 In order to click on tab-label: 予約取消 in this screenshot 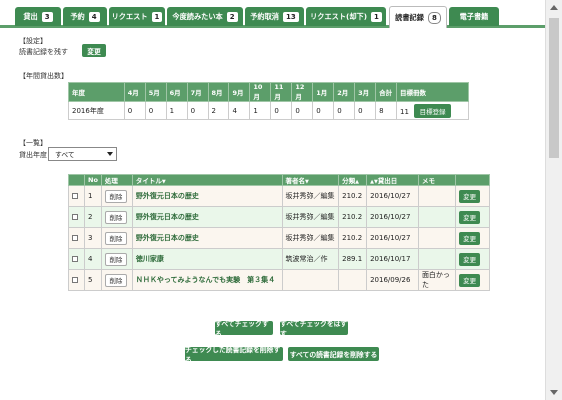, I will do `click(264, 16)`.